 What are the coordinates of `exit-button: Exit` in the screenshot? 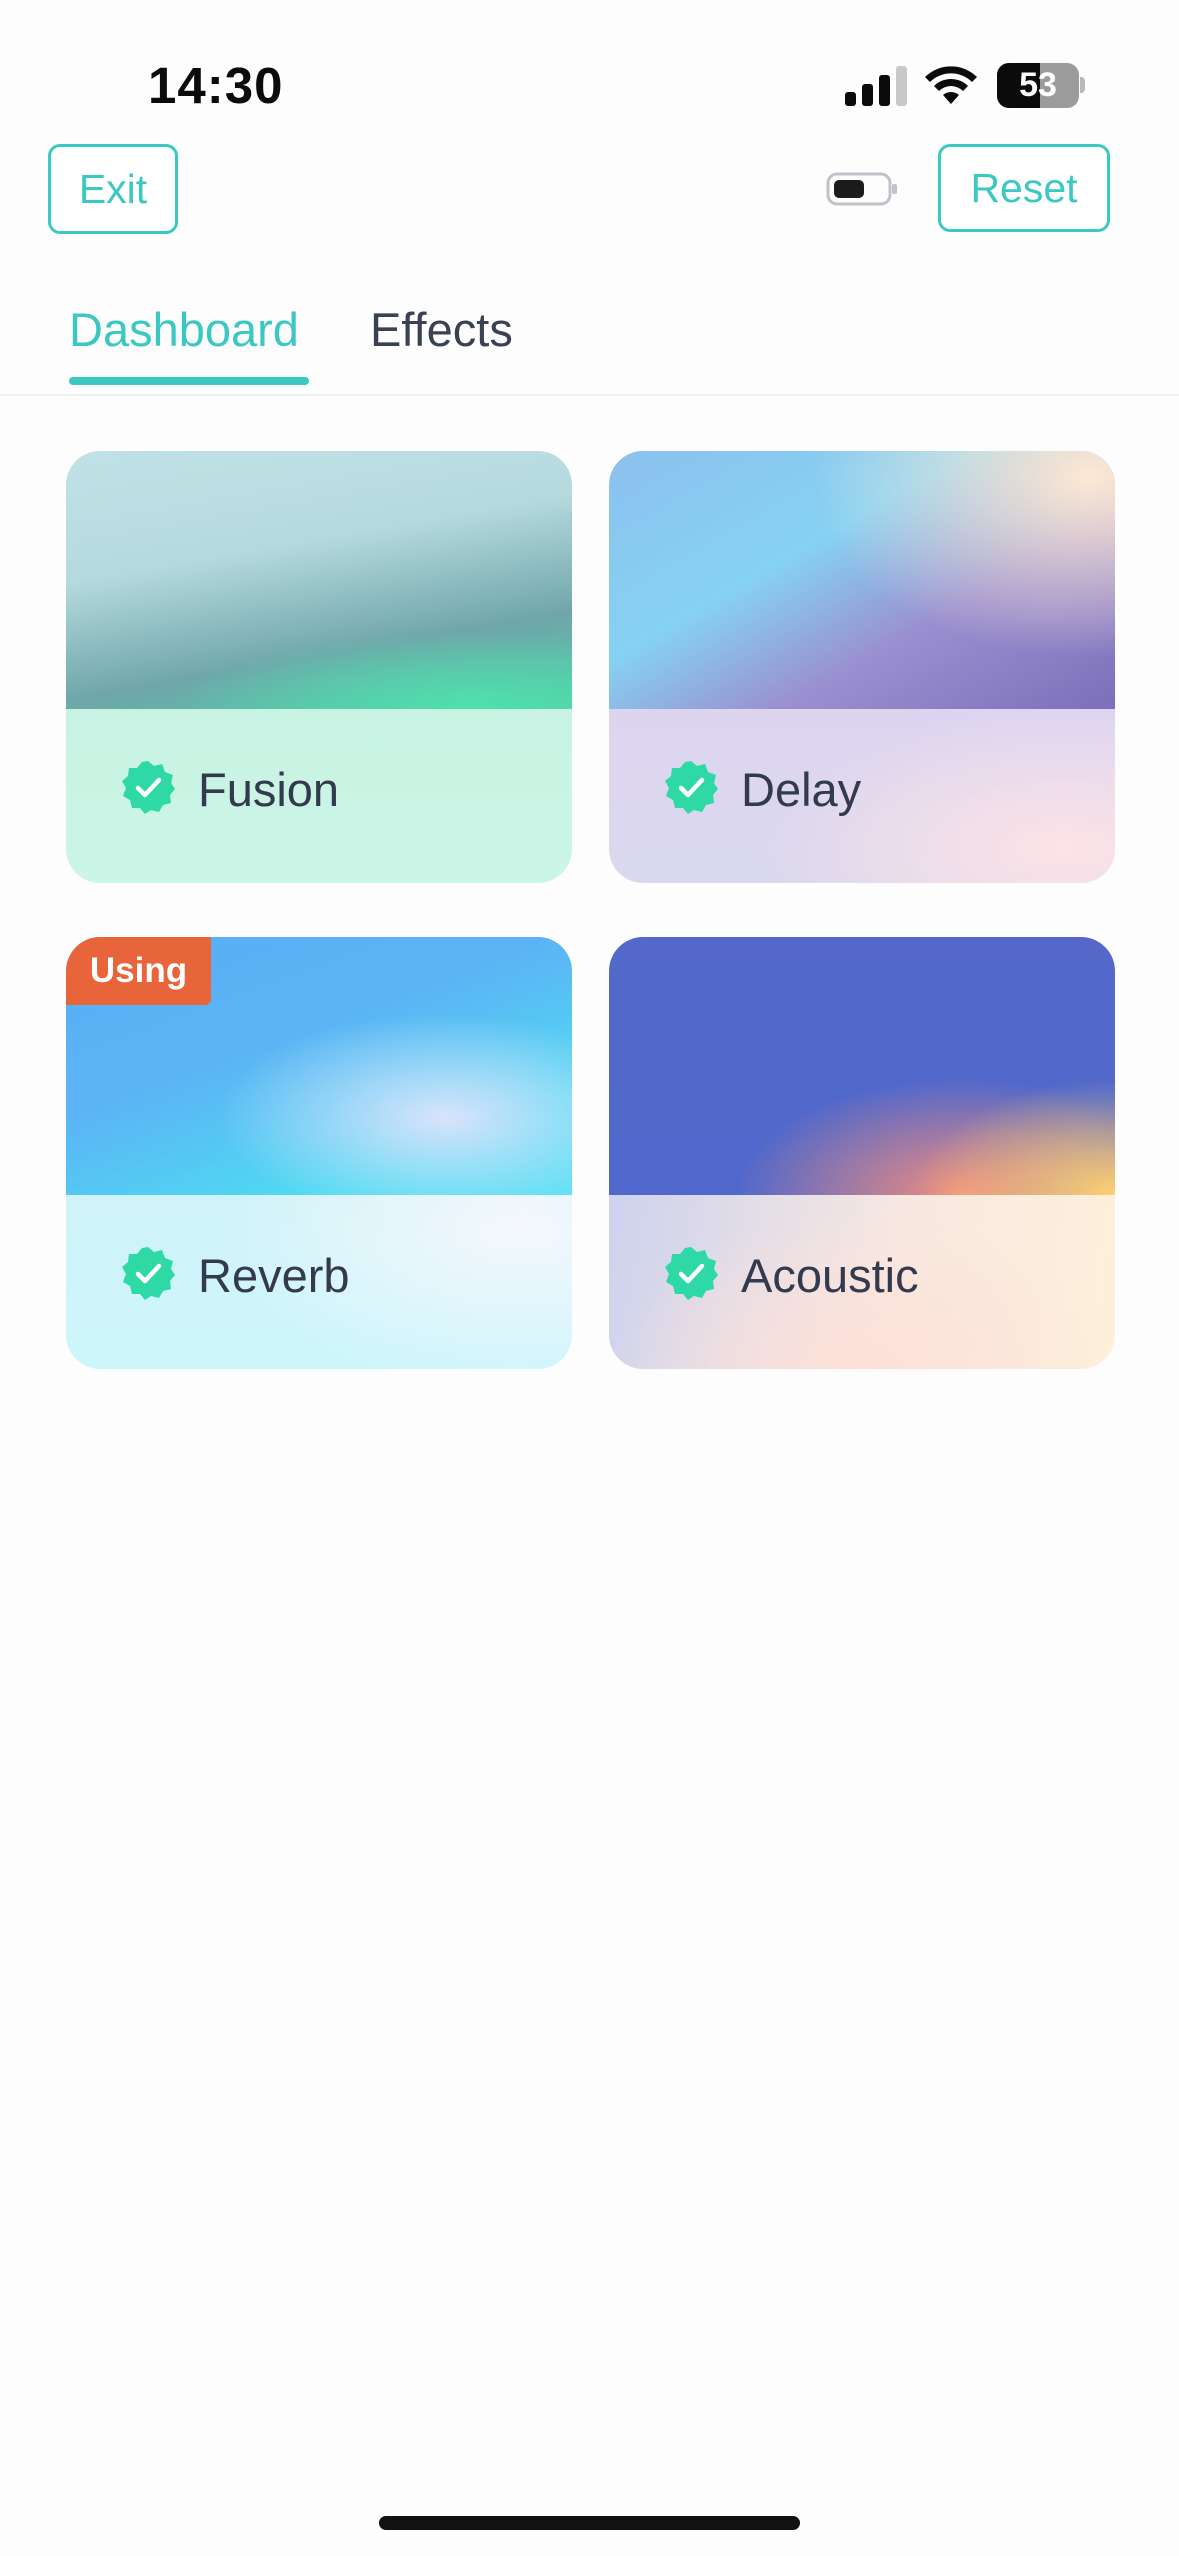 It's located at (113, 189).